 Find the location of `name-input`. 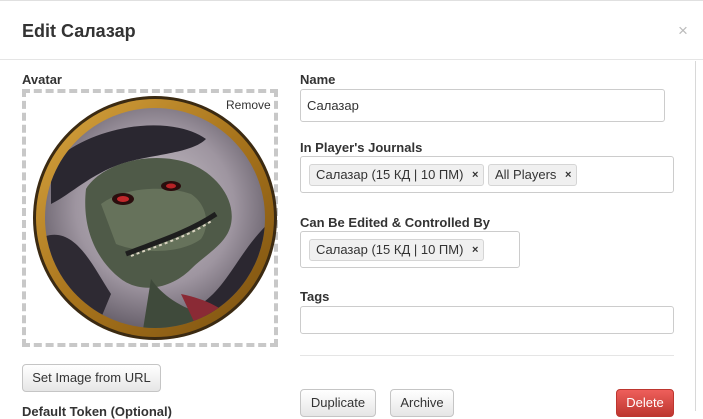

name-input is located at coordinates (482, 105).